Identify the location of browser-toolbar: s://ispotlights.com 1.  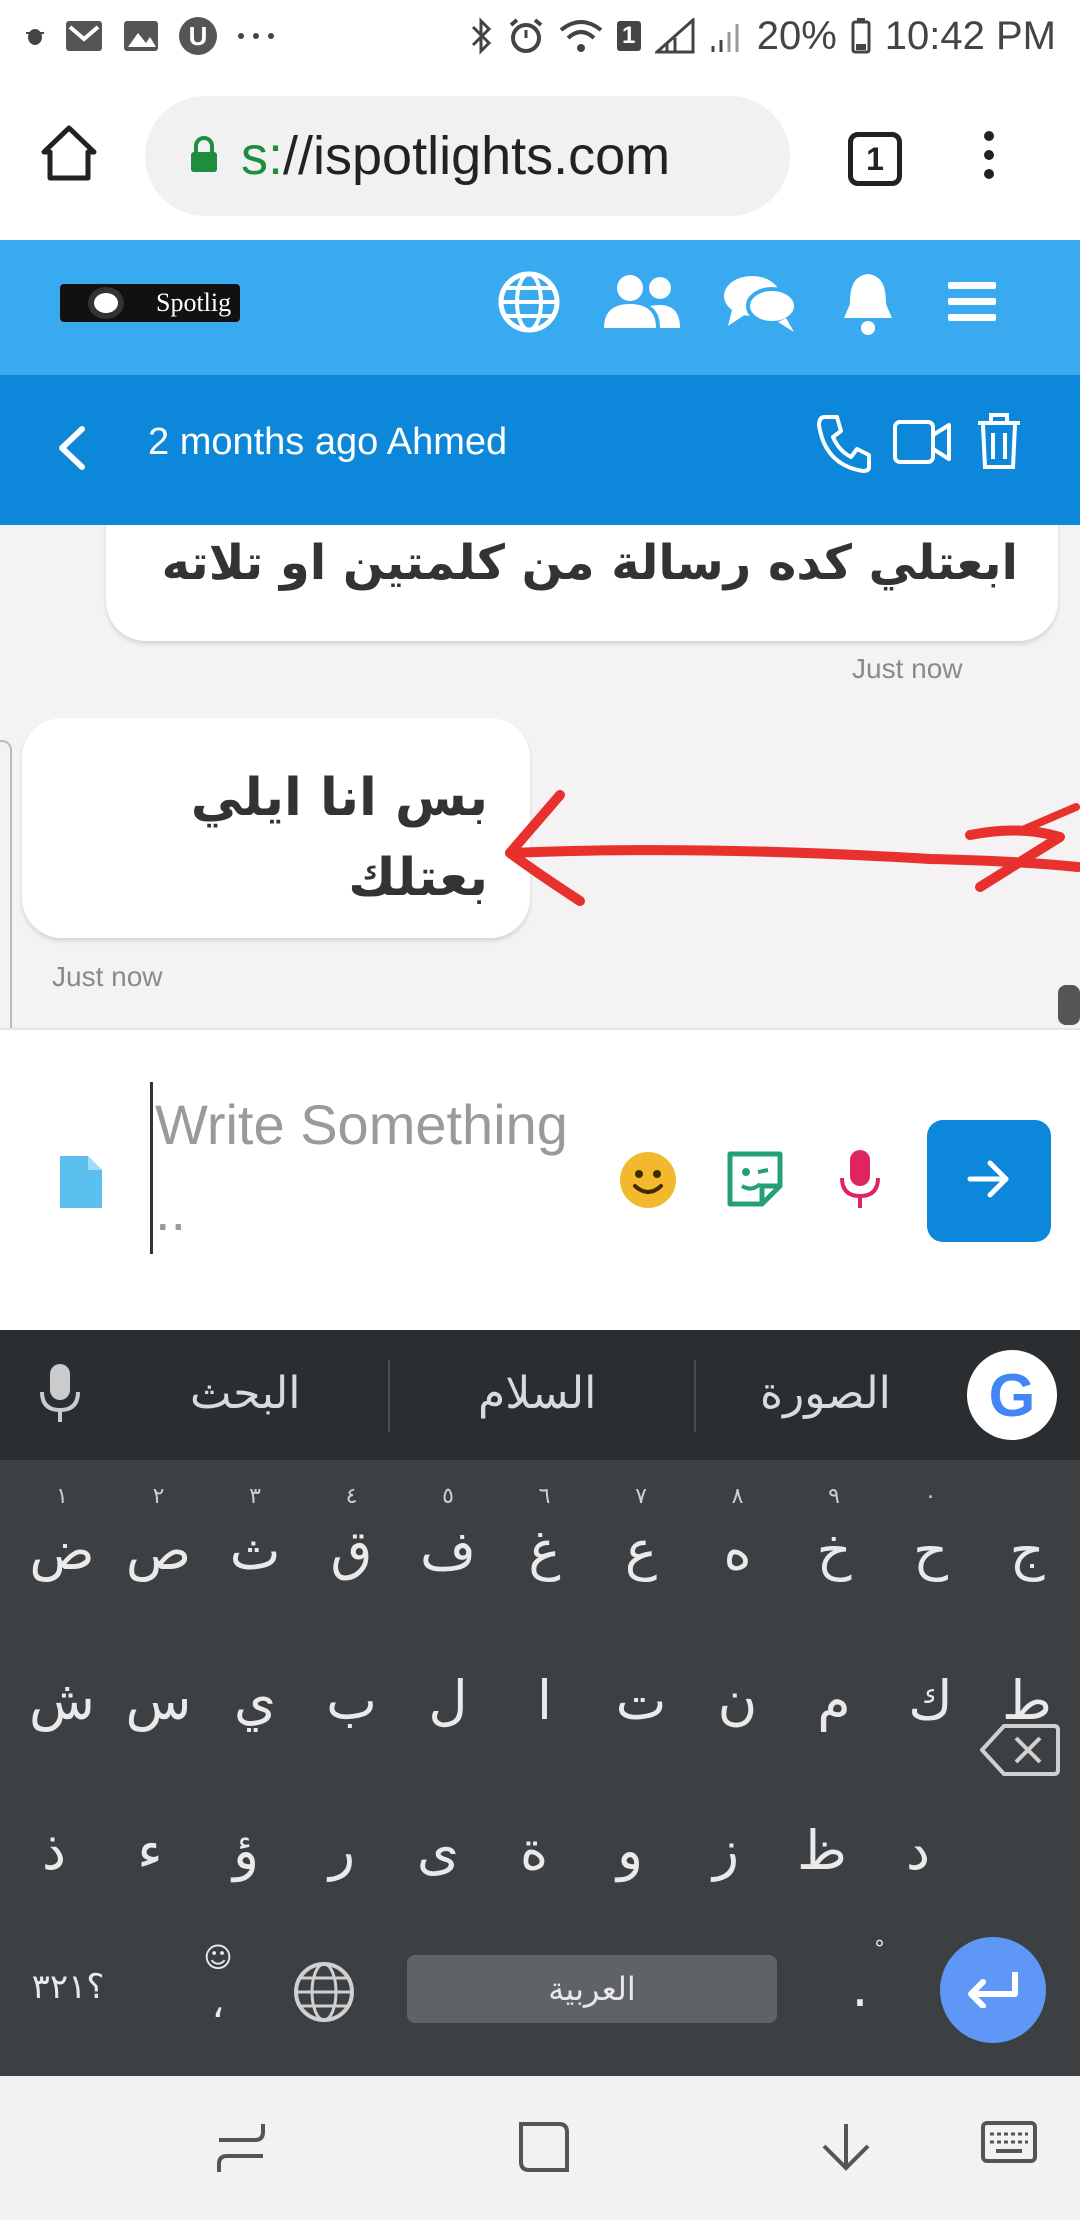
(540, 156).